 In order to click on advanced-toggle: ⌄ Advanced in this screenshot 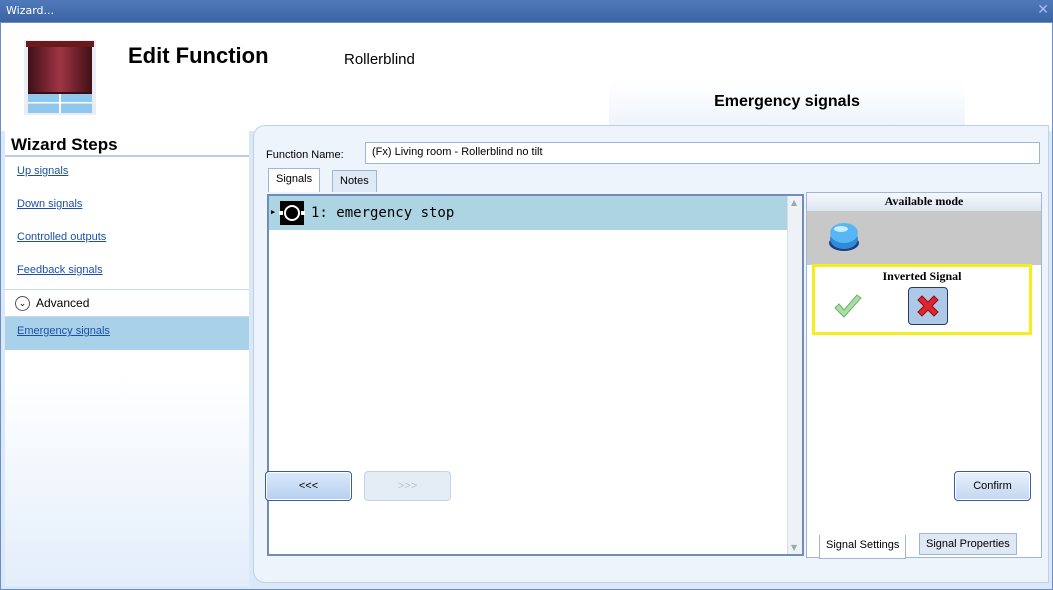, I will do `click(127, 303)`.